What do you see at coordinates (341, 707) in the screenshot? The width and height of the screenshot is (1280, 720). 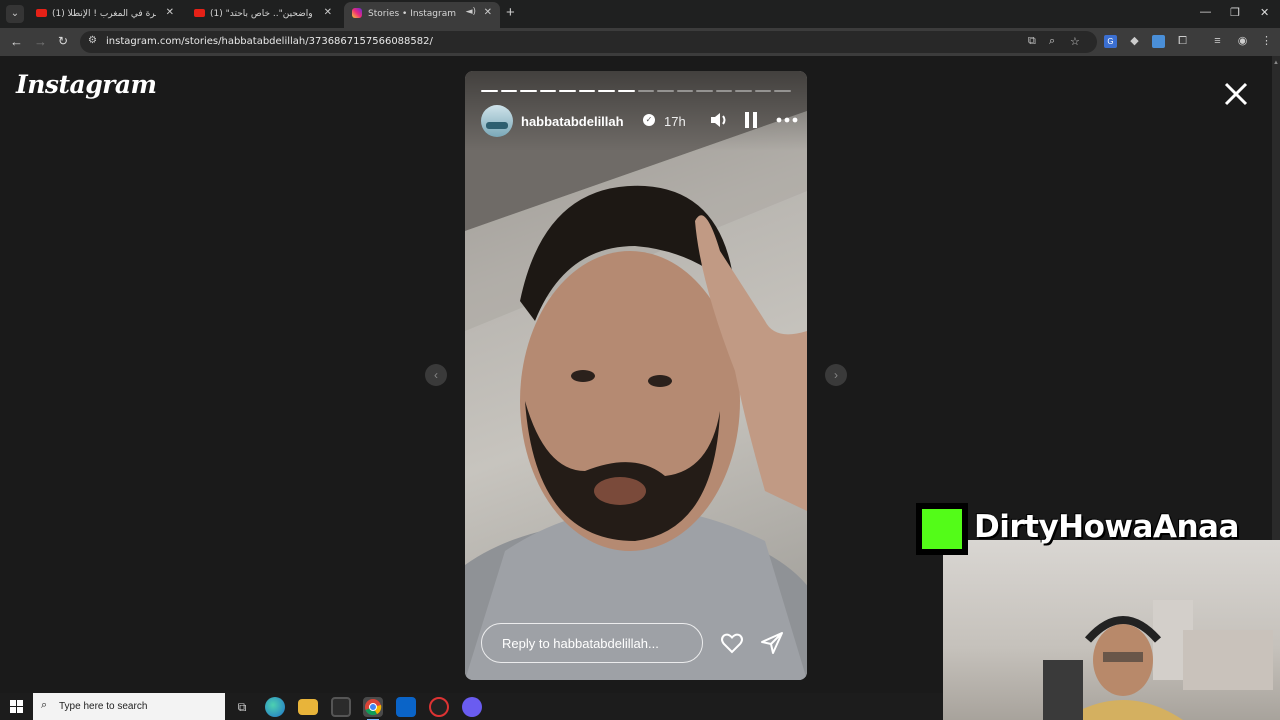 I see `microsoft-store-icon` at bounding box center [341, 707].